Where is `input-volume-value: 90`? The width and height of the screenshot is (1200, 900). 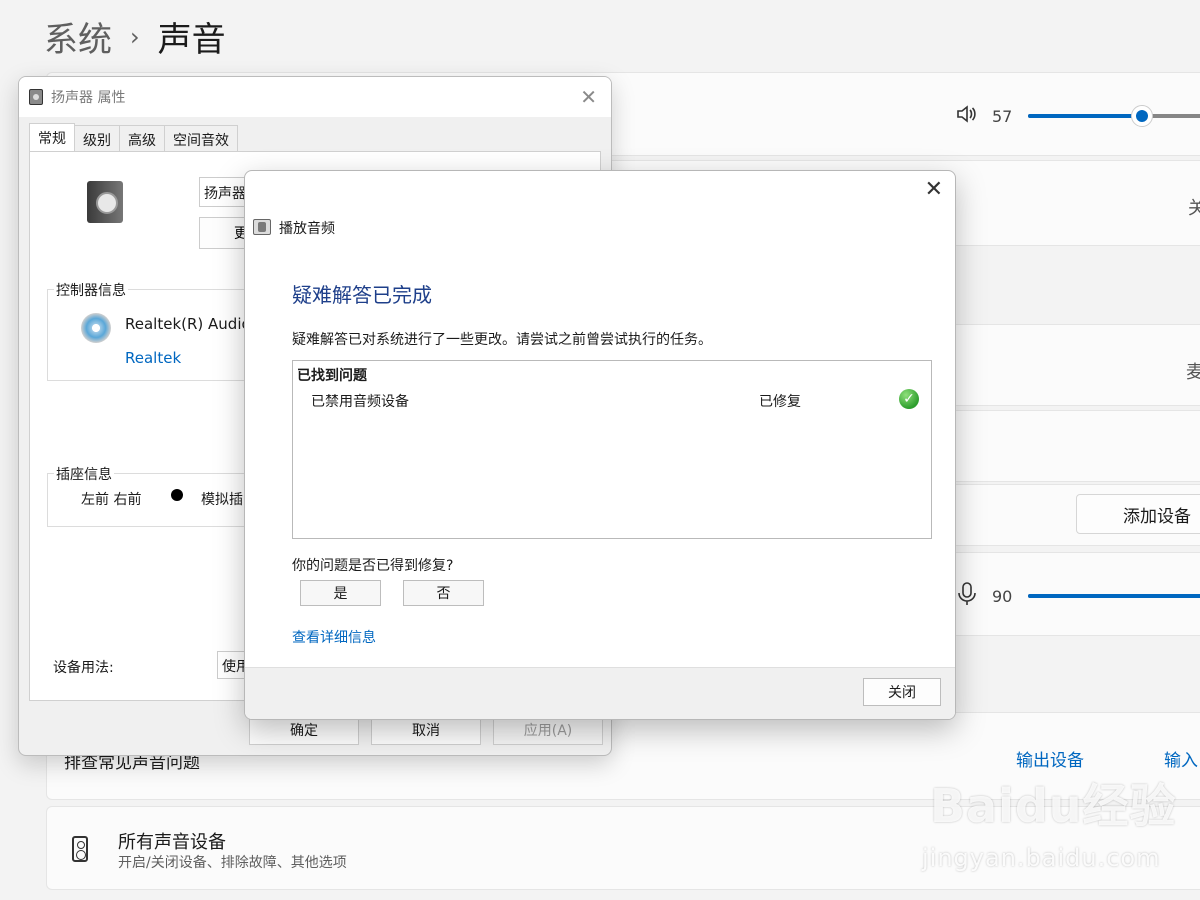 input-volume-value: 90 is located at coordinates (1002, 596).